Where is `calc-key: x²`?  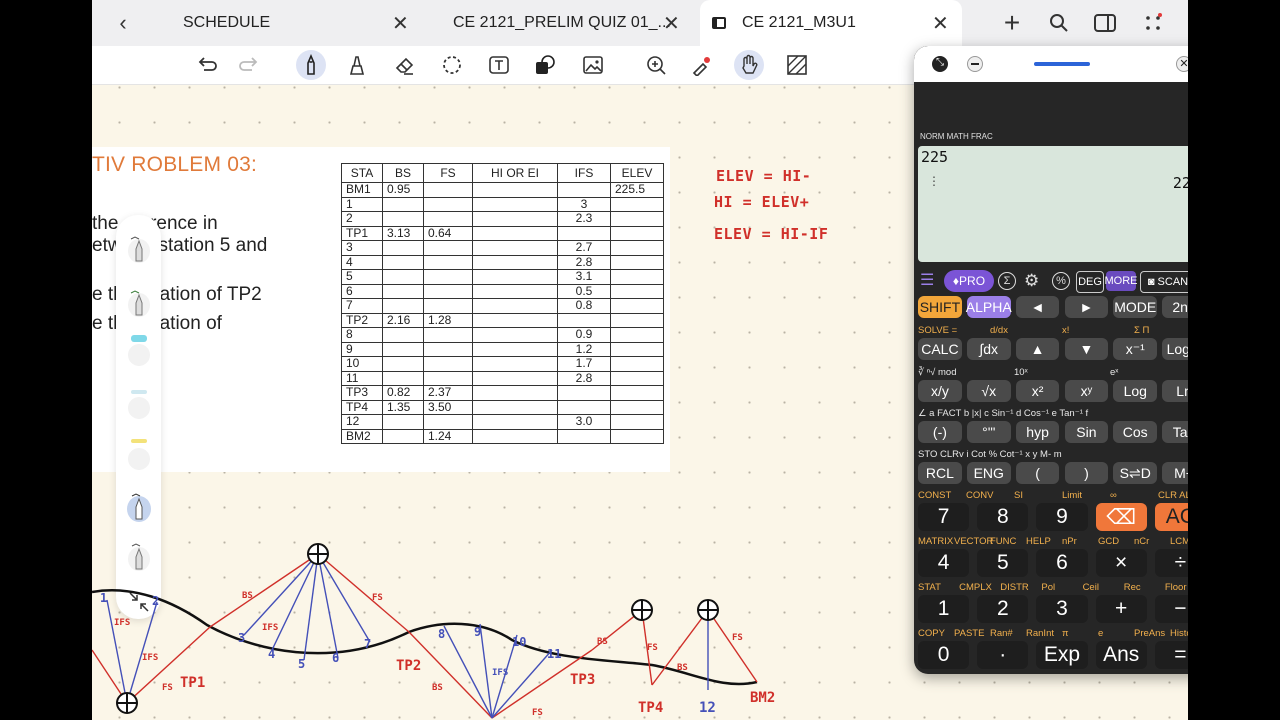 calc-key: x² is located at coordinates (1037, 391).